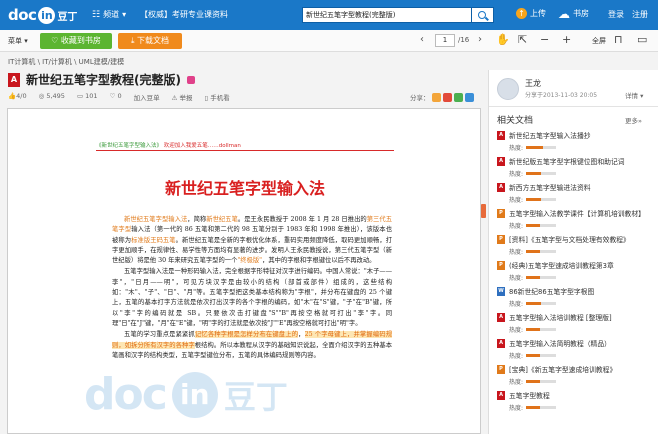 This screenshot has width=658, height=434. What do you see at coordinates (616, 14) in the screenshot?
I see `login-link: 登录` at bounding box center [616, 14].